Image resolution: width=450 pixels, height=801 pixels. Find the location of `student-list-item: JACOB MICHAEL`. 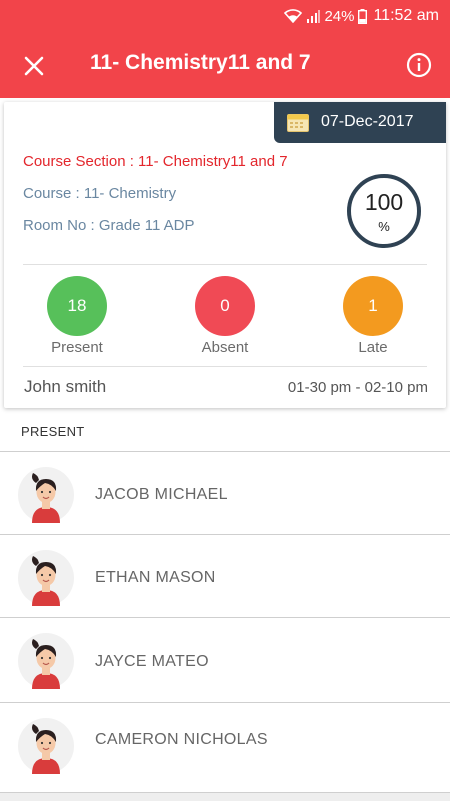

student-list-item: JACOB MICHAEL is located at coordinates (225, 492).